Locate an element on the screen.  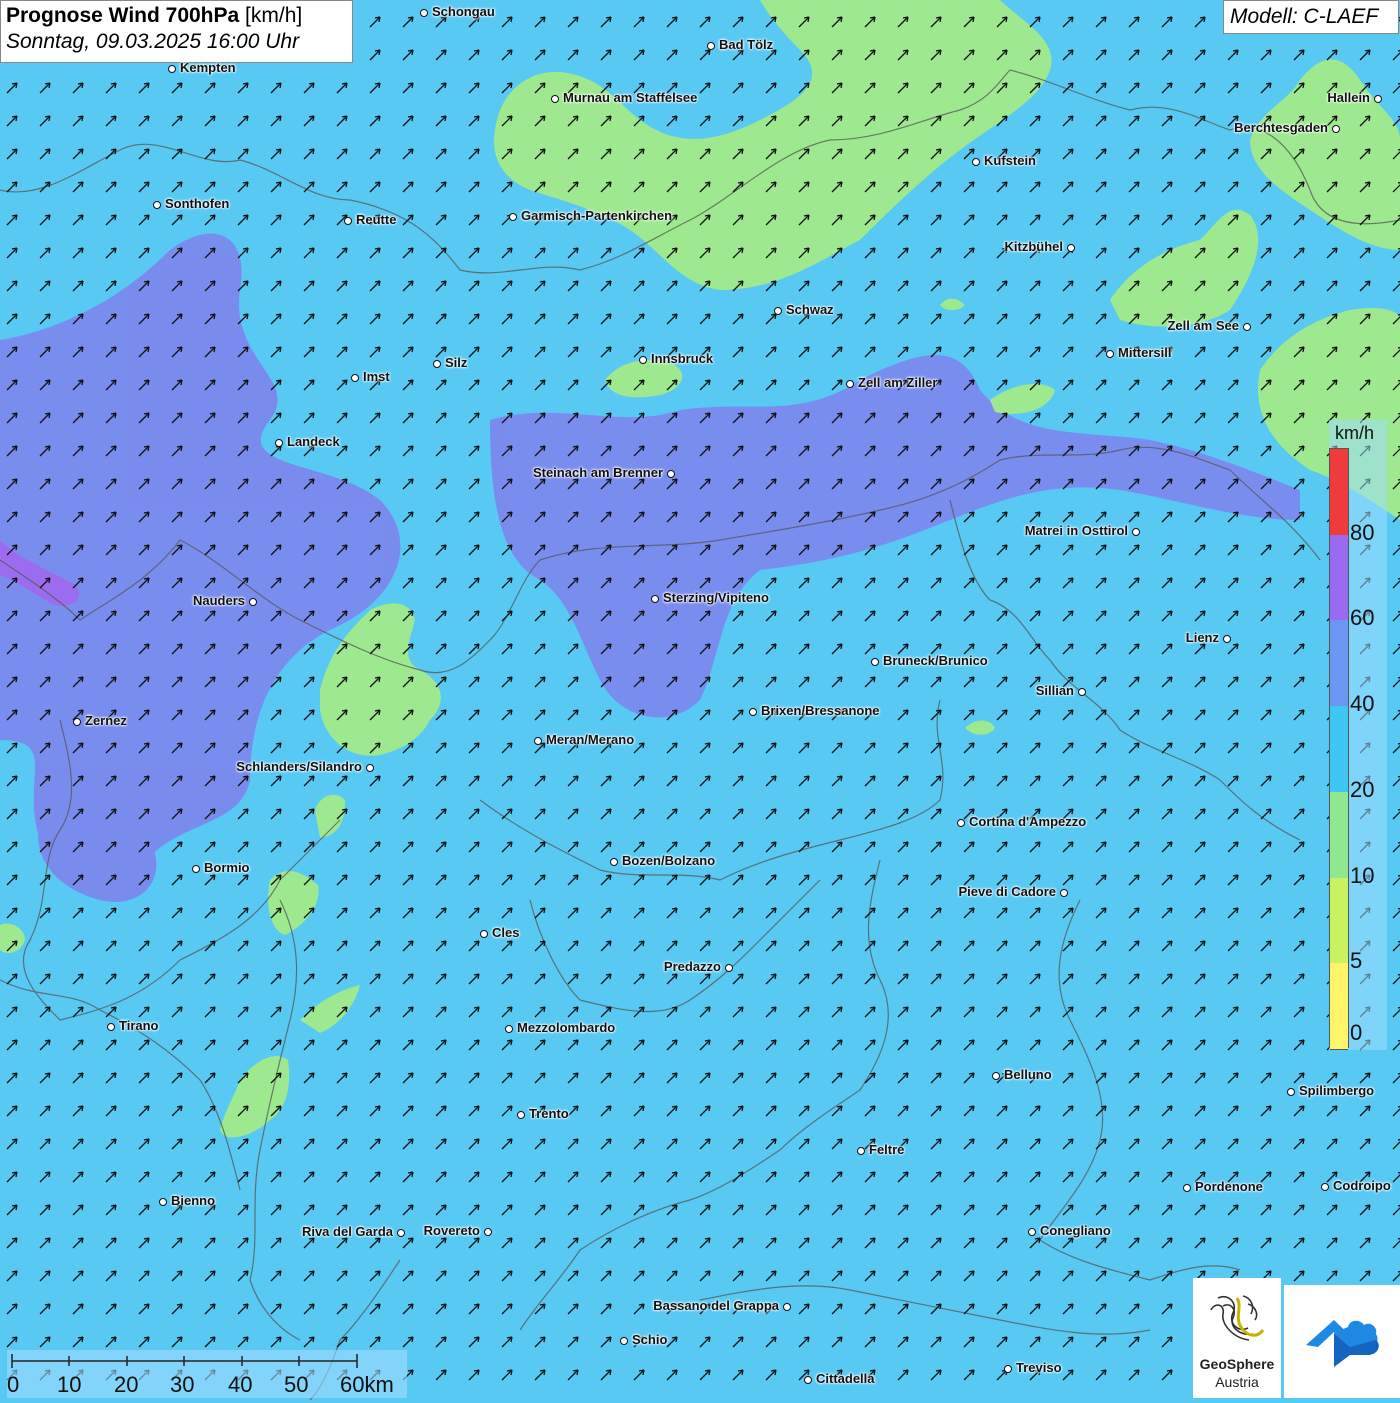
legend-label: 20 is located at coordinates (1362, 789).